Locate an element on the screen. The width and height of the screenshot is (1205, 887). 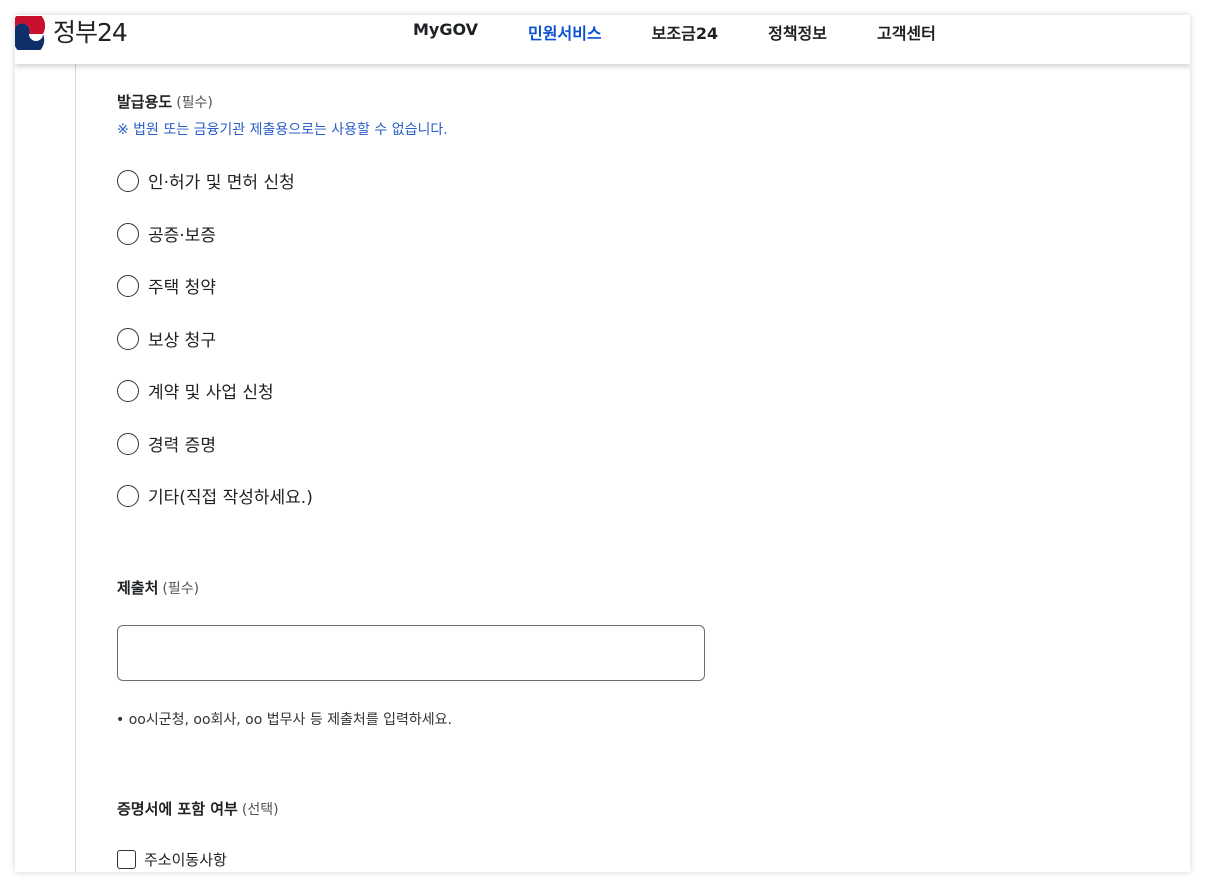
purpose-option-compensation: 보상 청구 is located at coordinates (166, 338).